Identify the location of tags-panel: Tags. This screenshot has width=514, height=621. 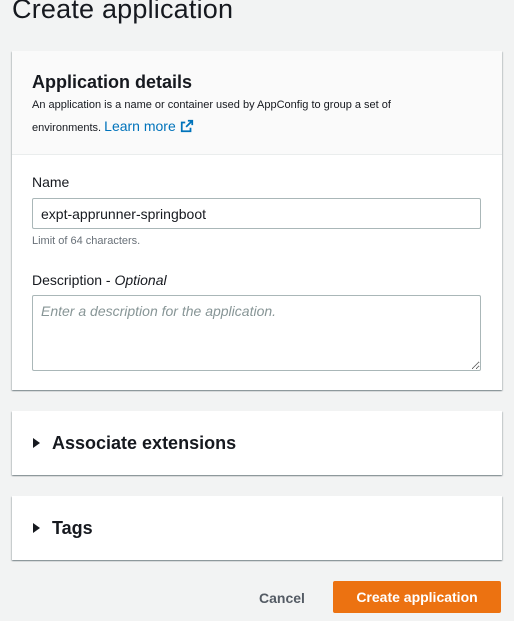
(257, 528).